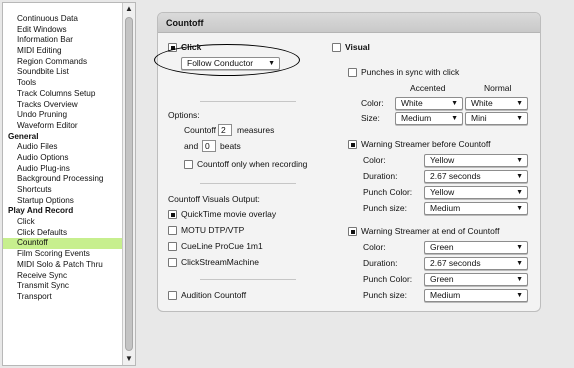 Image resolution: width=574 pixels, height=368 pixels. What do you see at coordinates (476, 208) in the screenshot?
I see `streamer-before-punch-size-popup: Medium ▼` at bounding box center [476, 208].